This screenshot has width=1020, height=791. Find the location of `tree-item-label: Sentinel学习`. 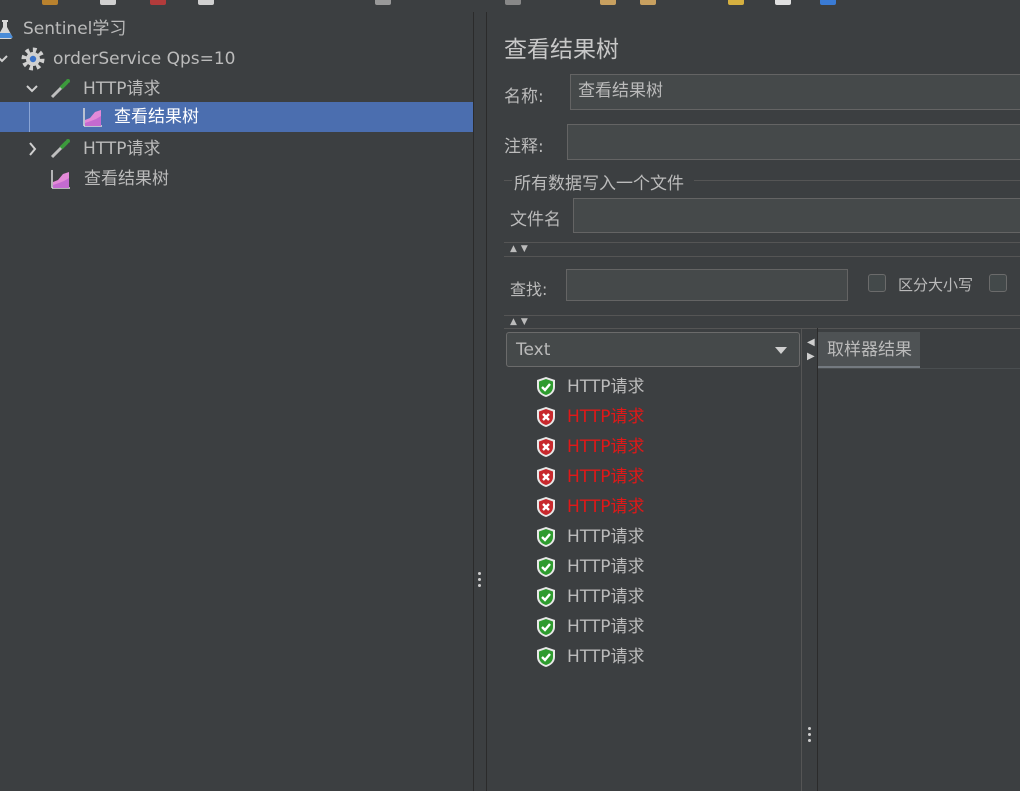

tree-item-label: Sentinel学习 is located at coordinates (75, 29).